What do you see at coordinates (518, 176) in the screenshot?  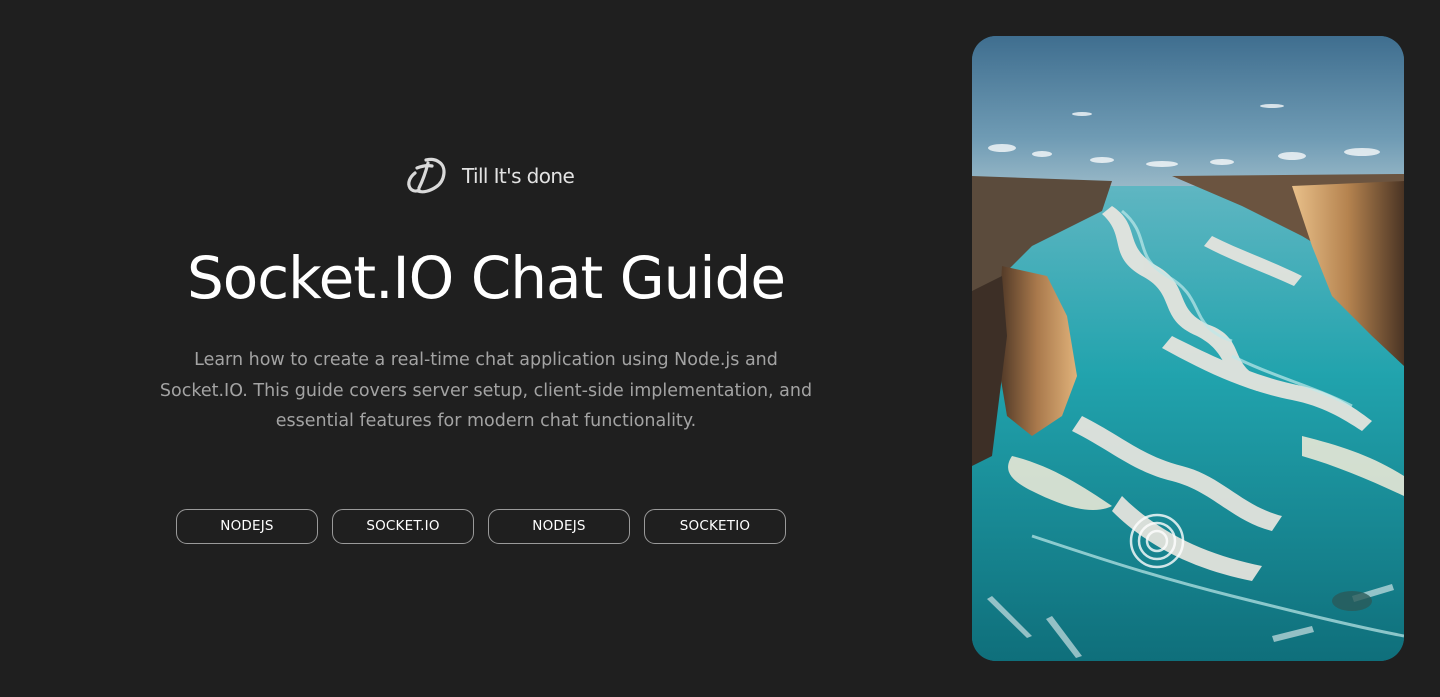 I see `brand-name: Till It's done` at bounding box center [518, 176].